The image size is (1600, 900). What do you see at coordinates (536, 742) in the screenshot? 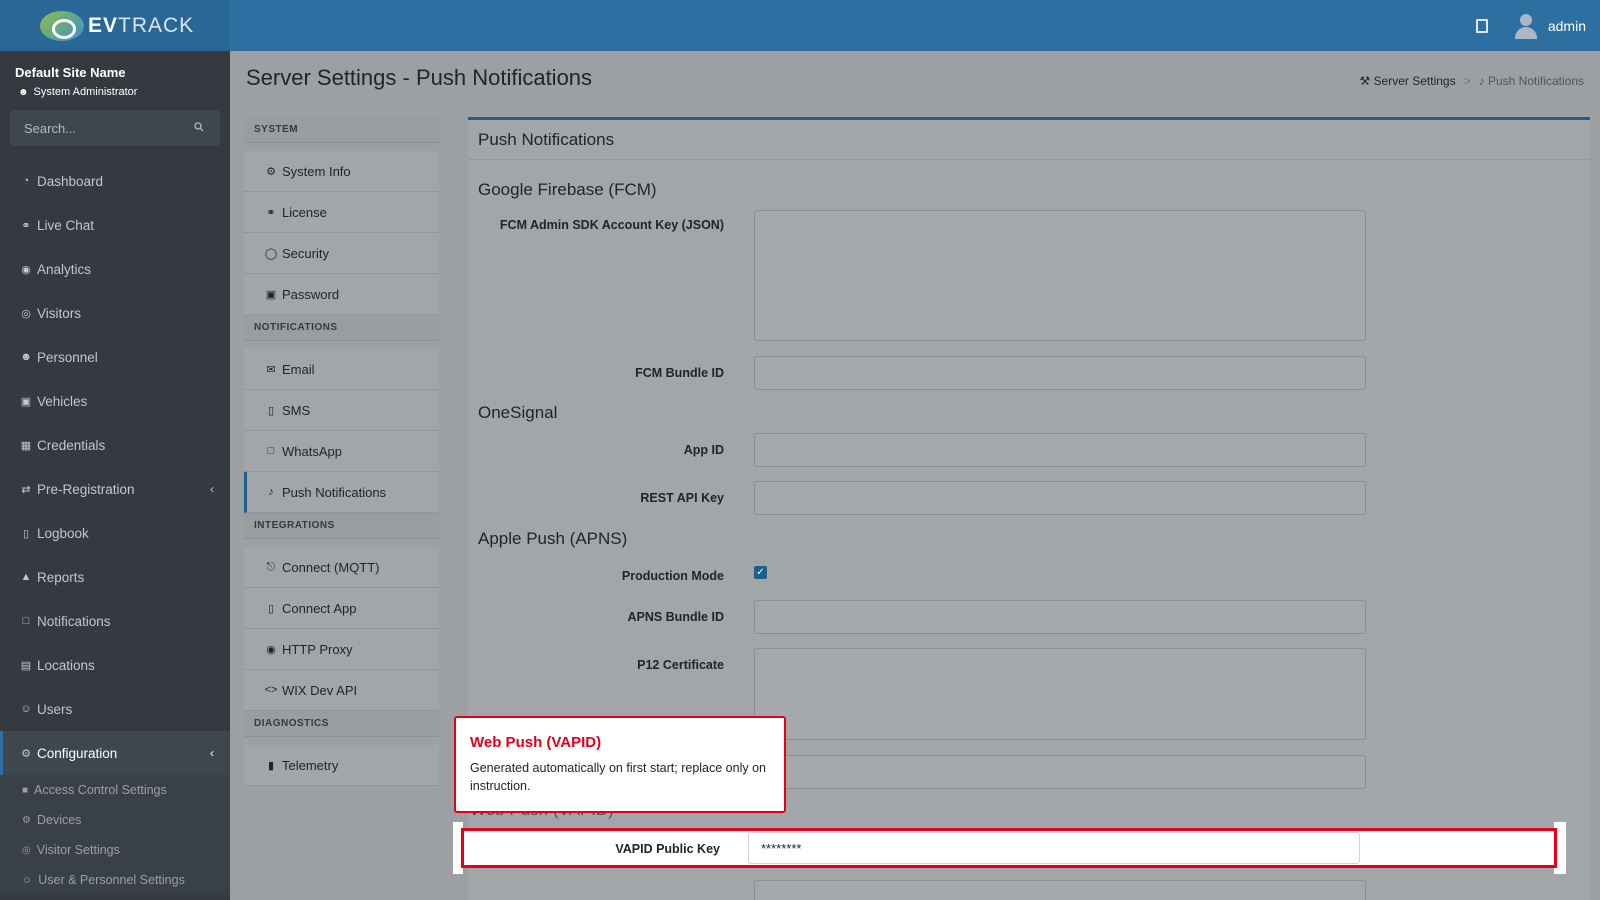
I see `callout-title: Web Push (VAPID)` at bounding box center [536, 742].